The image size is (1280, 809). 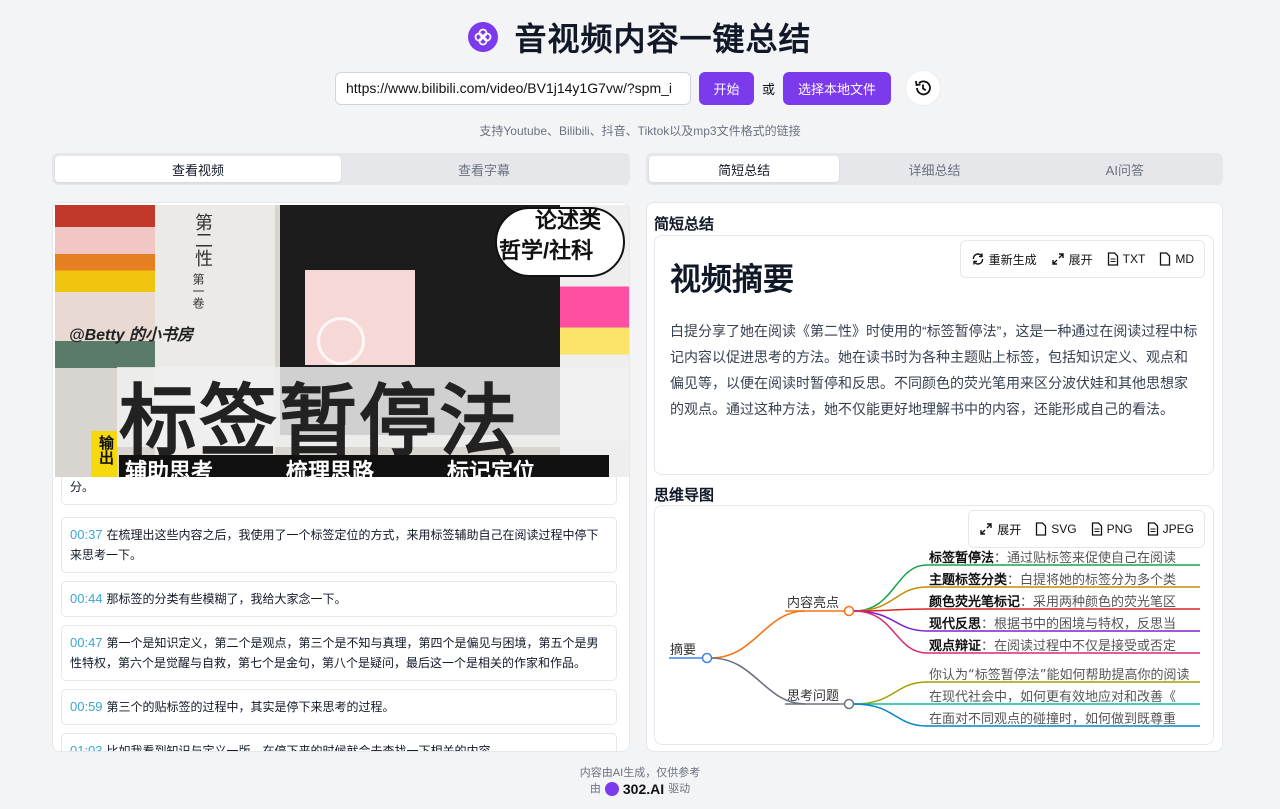 What do you see at coordinates (330, 468) in the screenshot?
I see `video-bottom-item: 梳理思路` at bounding box center [330, 468].